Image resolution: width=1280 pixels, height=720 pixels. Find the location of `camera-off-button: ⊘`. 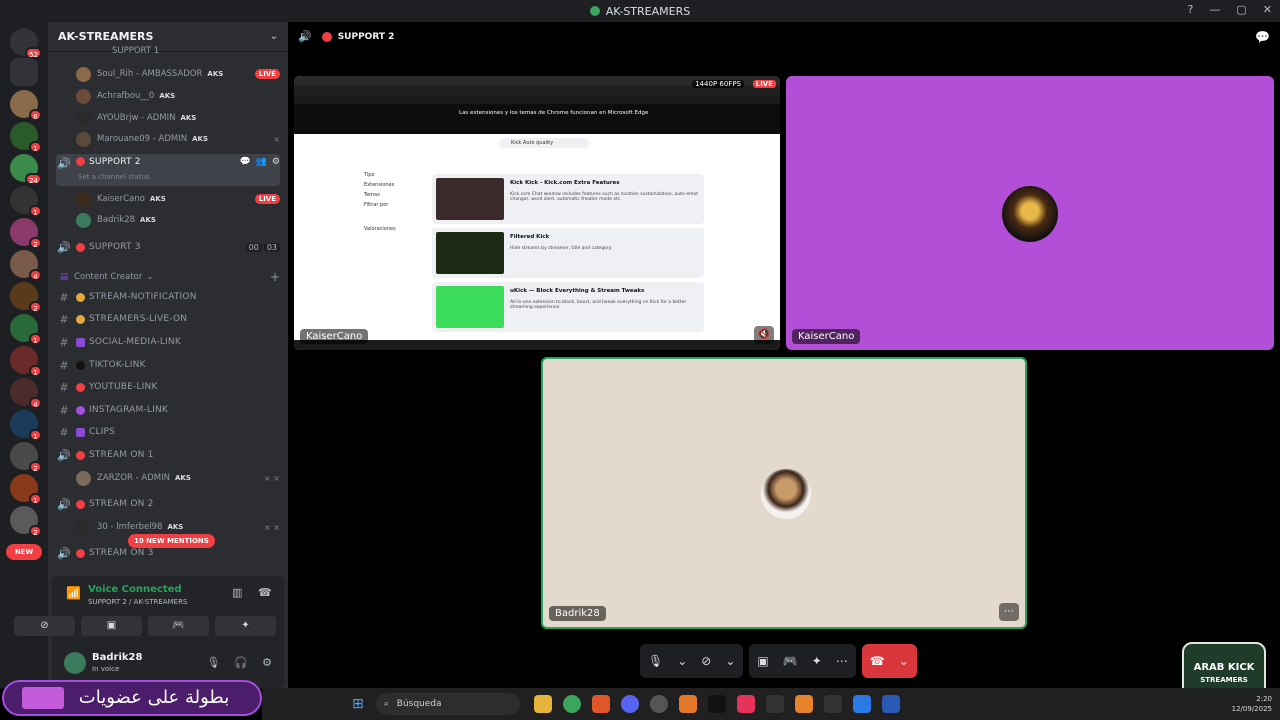

camera-off-button: ⊘ is located at coordinates (44, 626).